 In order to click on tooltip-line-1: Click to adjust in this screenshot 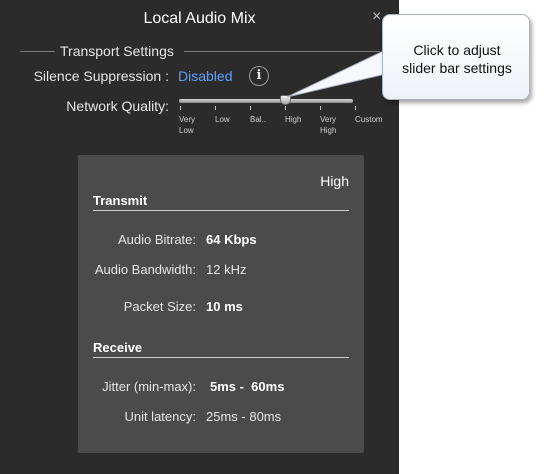, I will do `click(457, 50)`.